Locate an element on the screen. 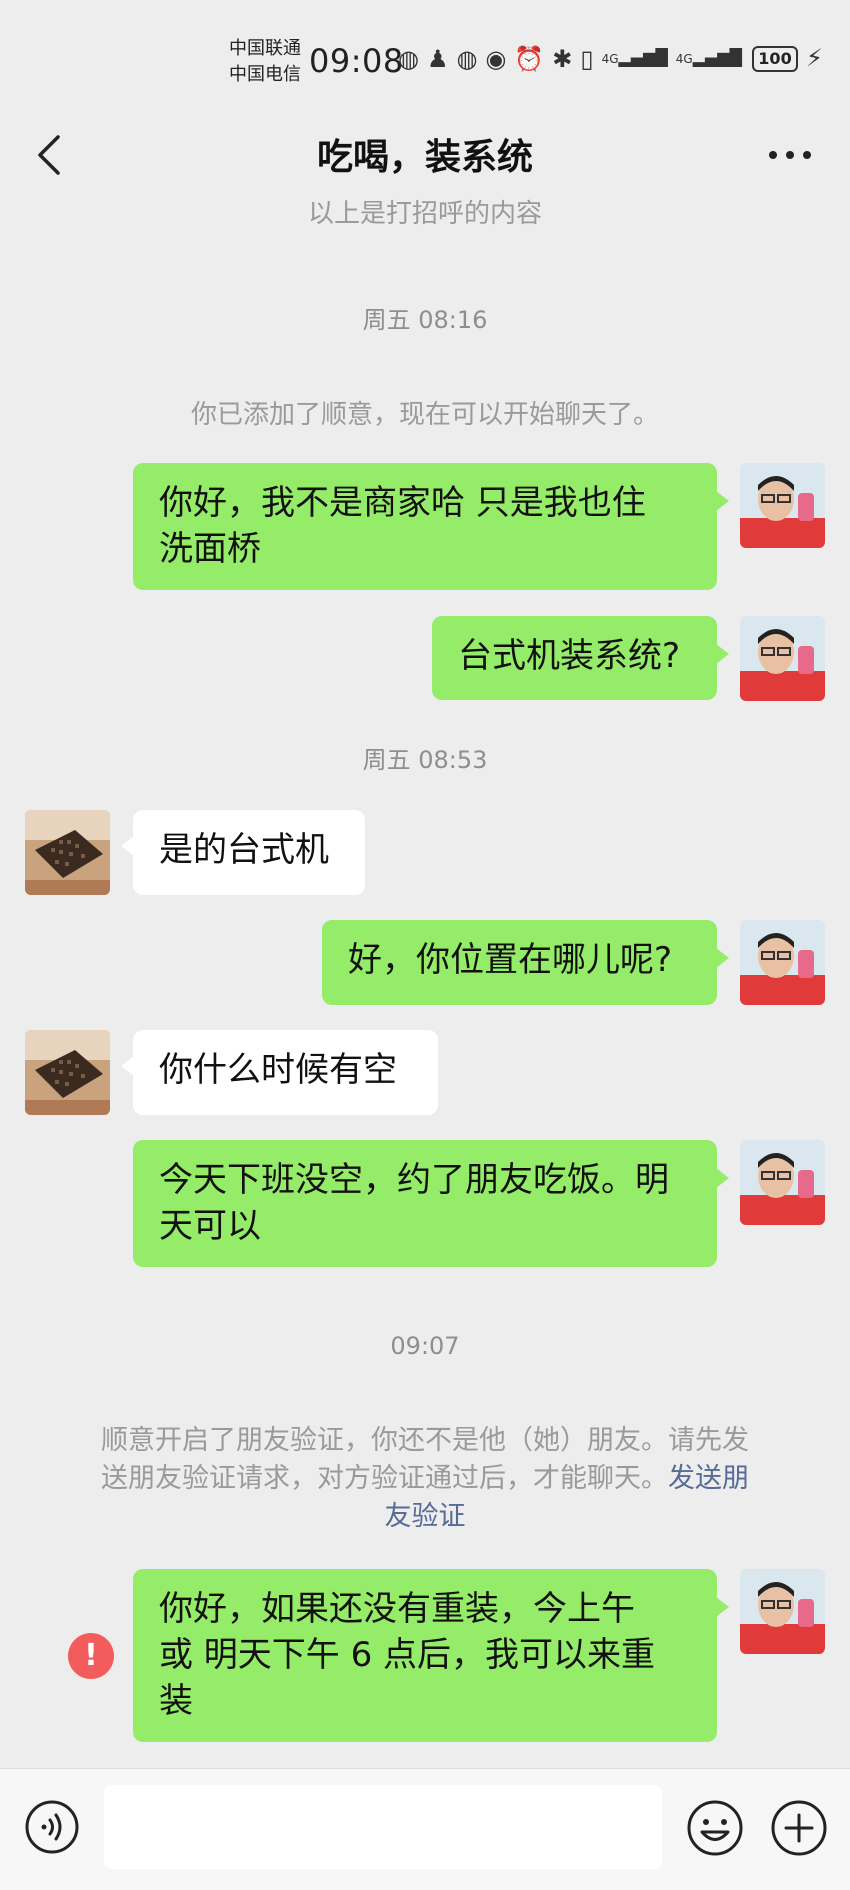 This screenshot has height=1890, width=850. notice-line: 友验证 is located at coordinates (425, 1517).